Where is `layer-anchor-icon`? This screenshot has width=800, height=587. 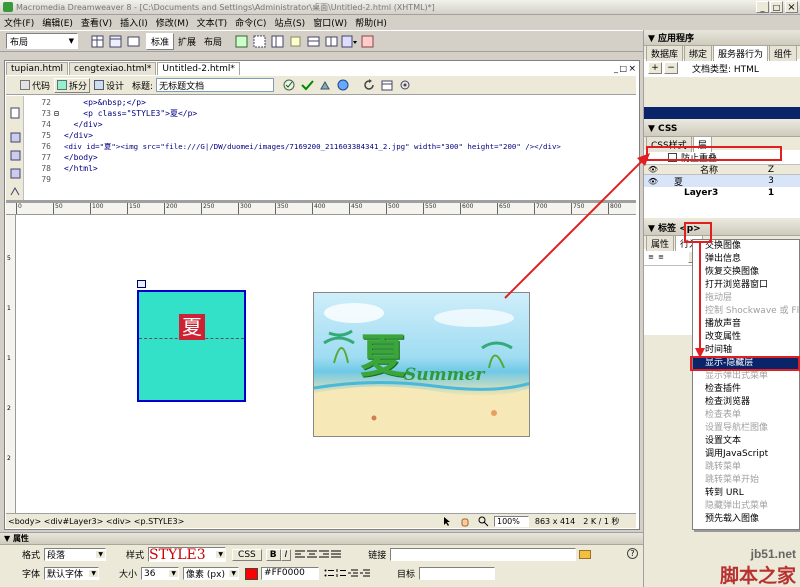 layer-anchor-icon is located at coordinates (141, 284).